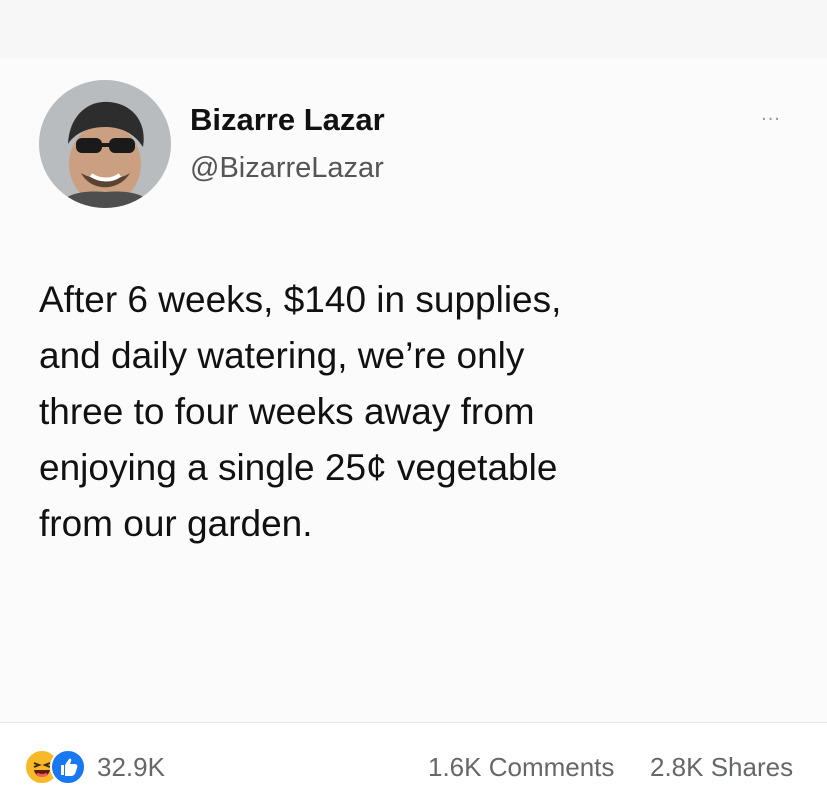 The image size is (827, 801). What do you see at coordinates (287, 168) in the screenshot?
I see `author-handle: @BizarreLazar` at bounding box center [287, 168].